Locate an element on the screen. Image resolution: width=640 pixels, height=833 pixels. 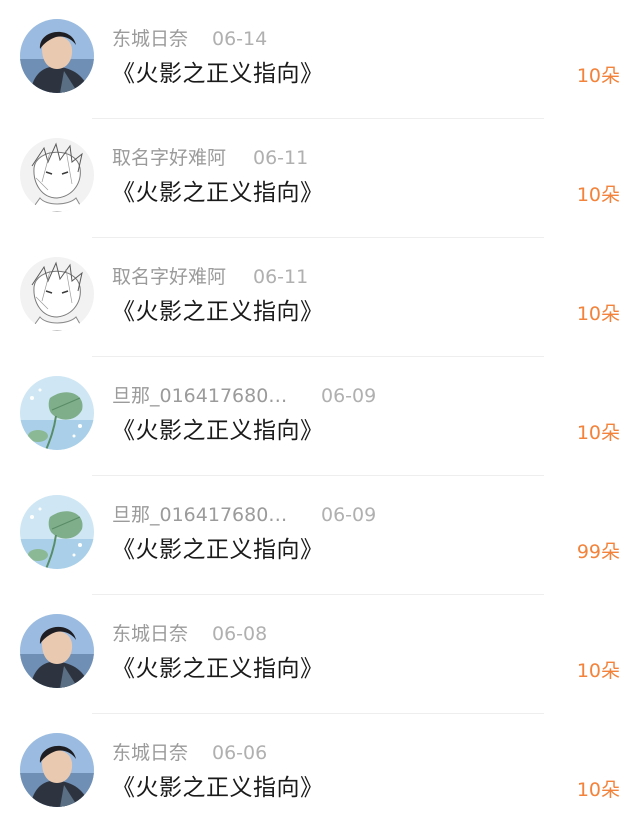
list-item: 旦那_016417680… 06-09 《火影之正义指向》 10朵 is located at coordinates (320, 416).